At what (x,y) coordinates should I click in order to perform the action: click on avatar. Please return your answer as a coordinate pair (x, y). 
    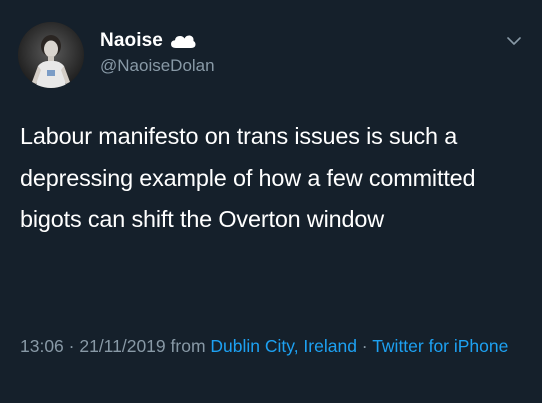
    Looking at the image, I should click on (51, 55).